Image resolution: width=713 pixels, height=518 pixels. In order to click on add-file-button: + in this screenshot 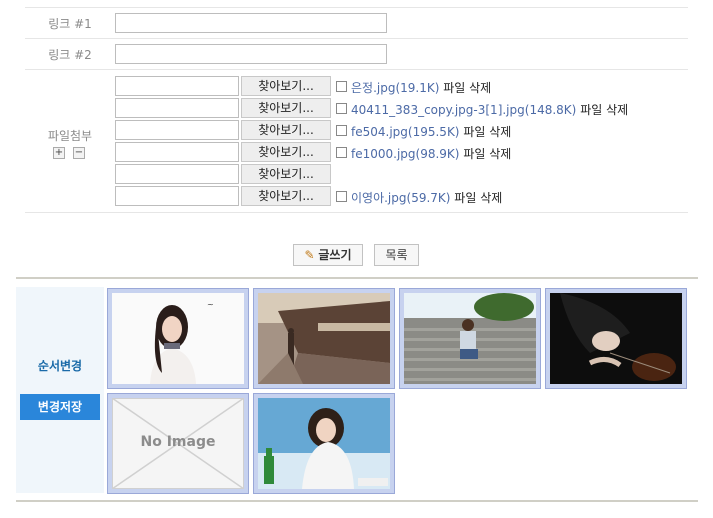, I will do `click(59, 153)`.